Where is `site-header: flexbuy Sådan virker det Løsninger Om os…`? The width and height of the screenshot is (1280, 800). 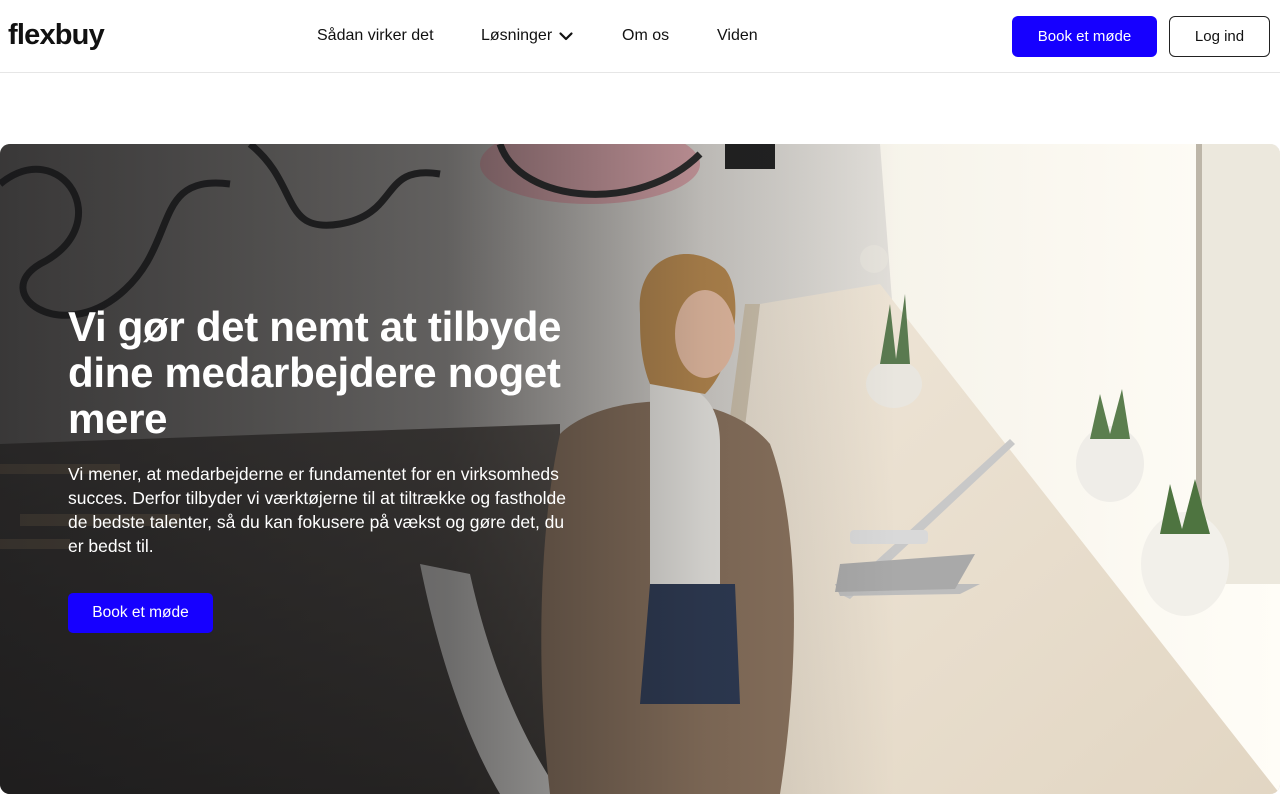
site-header: flexbuy Sådan virker det Løsninger Om os… is located at coordinates (640, 36).